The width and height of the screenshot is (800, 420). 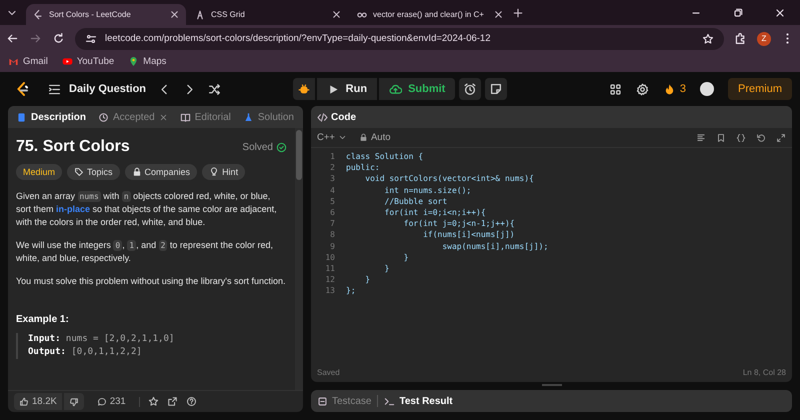 What do you see at coordinates (322, 117) in the screenshot?
I see `code-icon` at bounding box center [322, 117].